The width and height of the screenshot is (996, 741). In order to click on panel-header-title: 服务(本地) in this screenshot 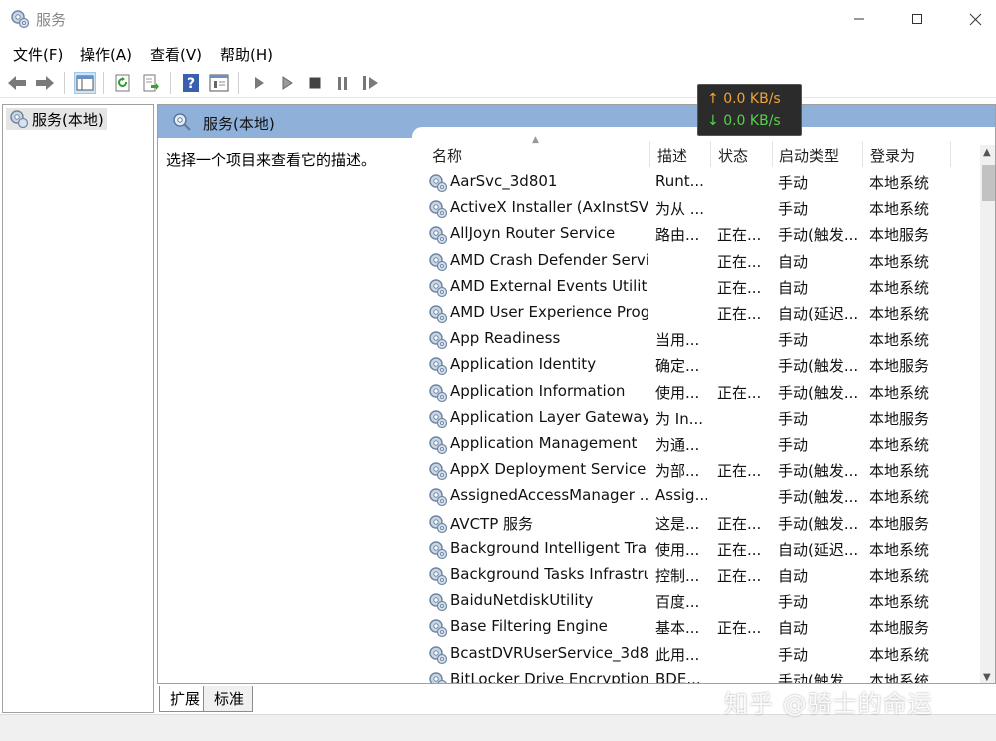, I will do `click(239, 124)`.